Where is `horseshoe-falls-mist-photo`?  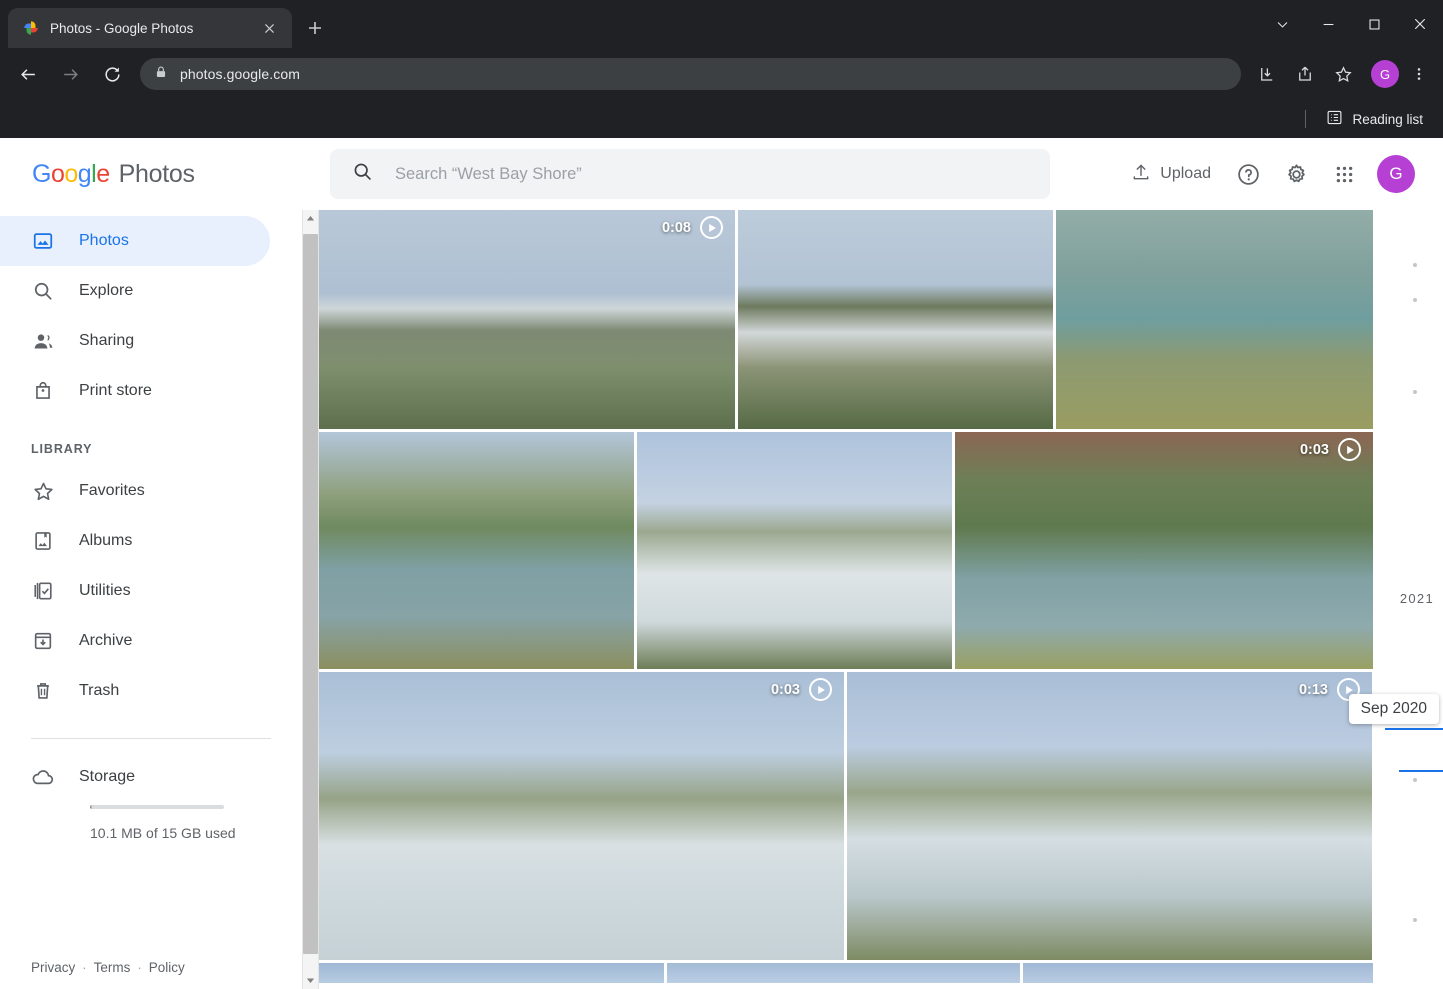 horseshoe-falls-mist-photo is located at coordinates (794, 550).